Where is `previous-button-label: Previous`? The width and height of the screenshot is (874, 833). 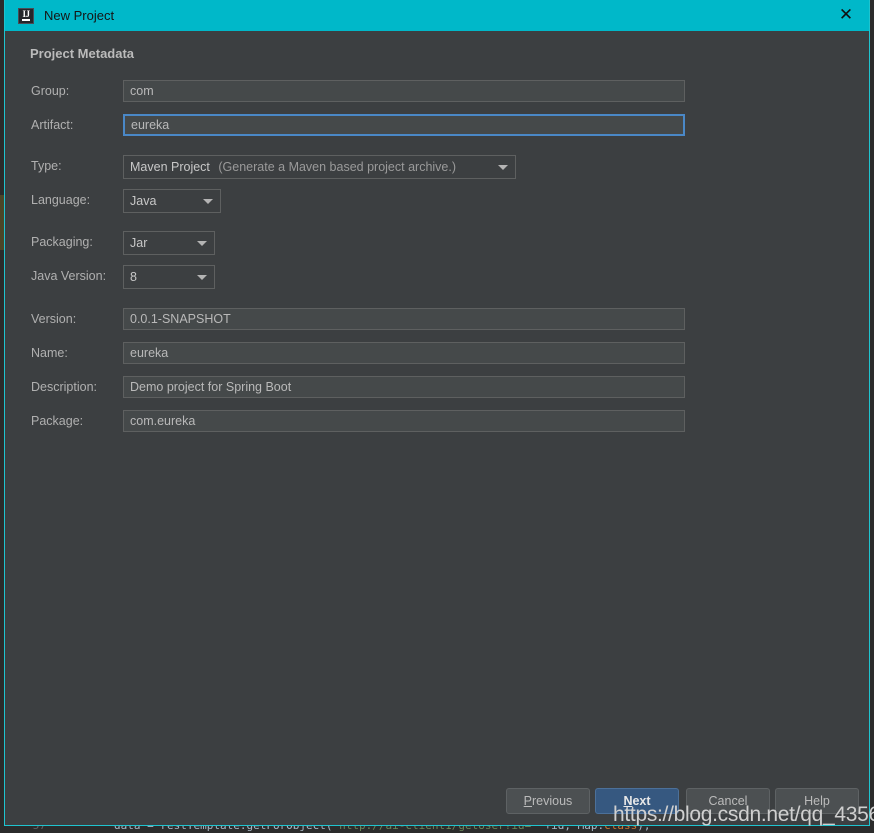
previous-button-label: Previous is located at coordinates (548, 801).